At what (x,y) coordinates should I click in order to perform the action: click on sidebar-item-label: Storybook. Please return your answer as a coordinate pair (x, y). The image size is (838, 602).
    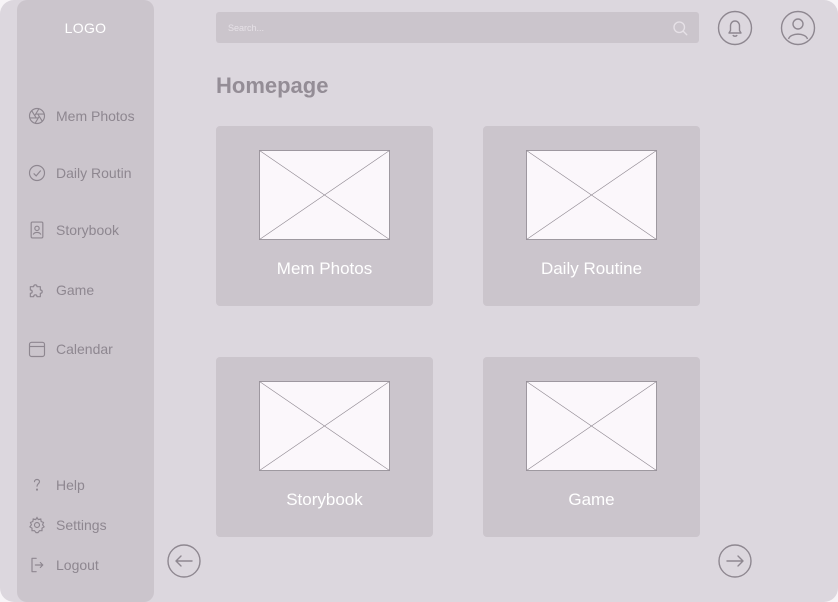
    Looking at the image, I should click on (88, 230).